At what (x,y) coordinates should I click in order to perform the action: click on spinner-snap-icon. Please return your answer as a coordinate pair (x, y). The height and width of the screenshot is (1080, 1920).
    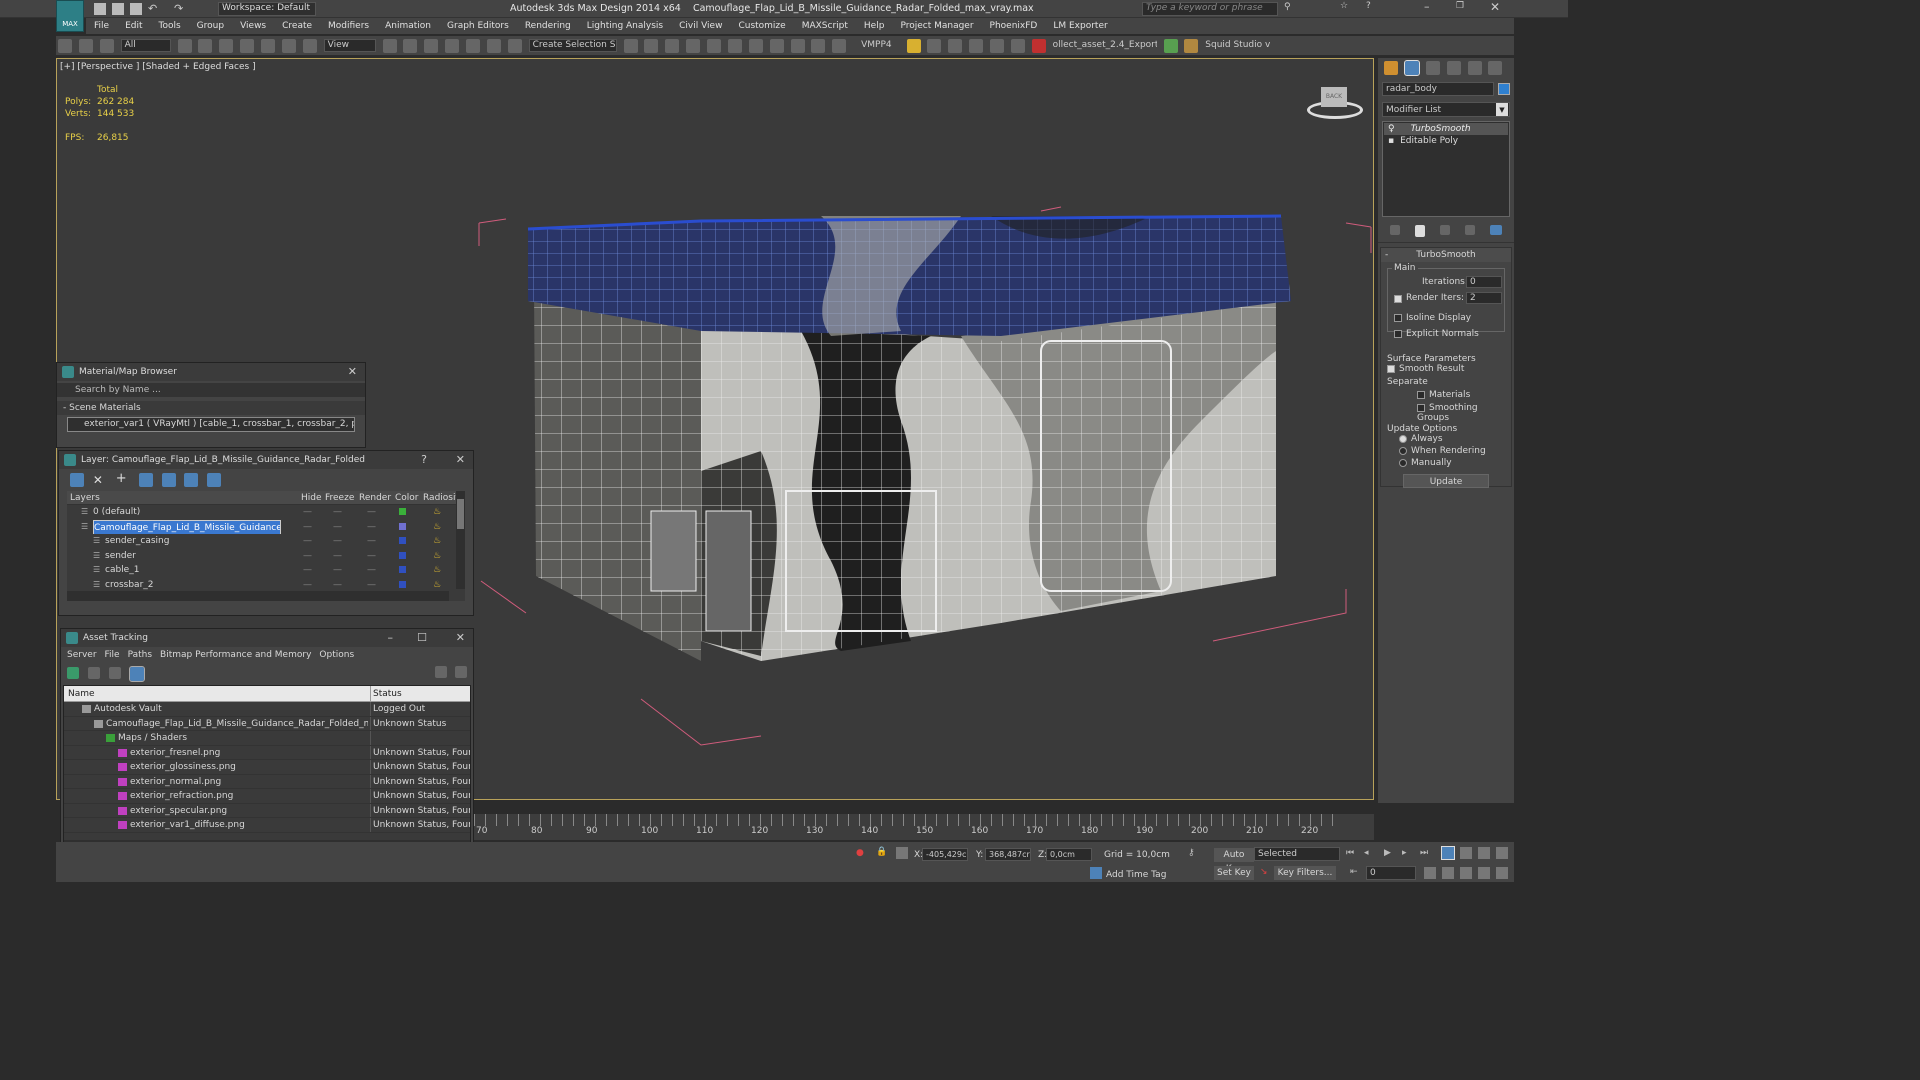
    Looking at the image, I should click on (493, 46).